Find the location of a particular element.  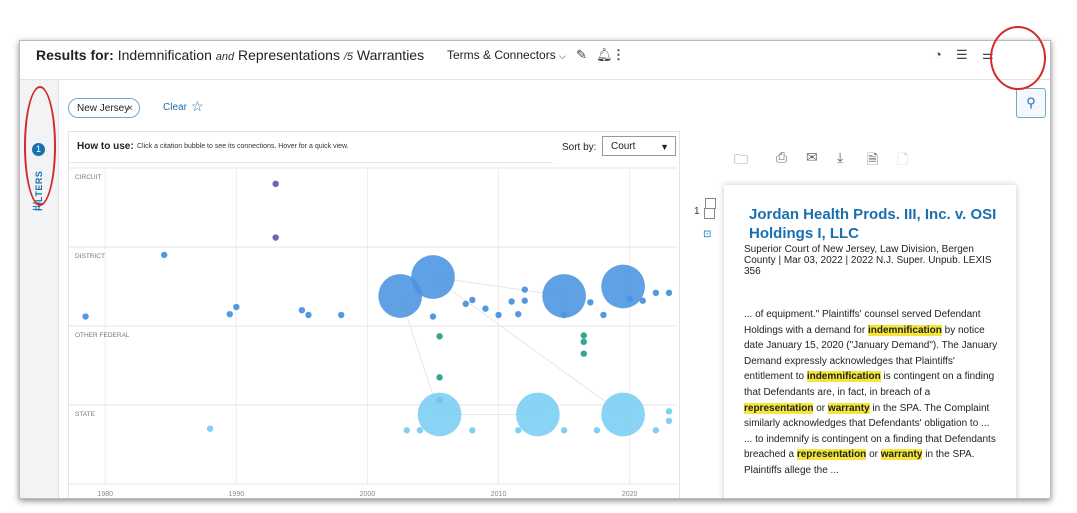

list-view-icon: ☰ is located at coordinates (962, 55).